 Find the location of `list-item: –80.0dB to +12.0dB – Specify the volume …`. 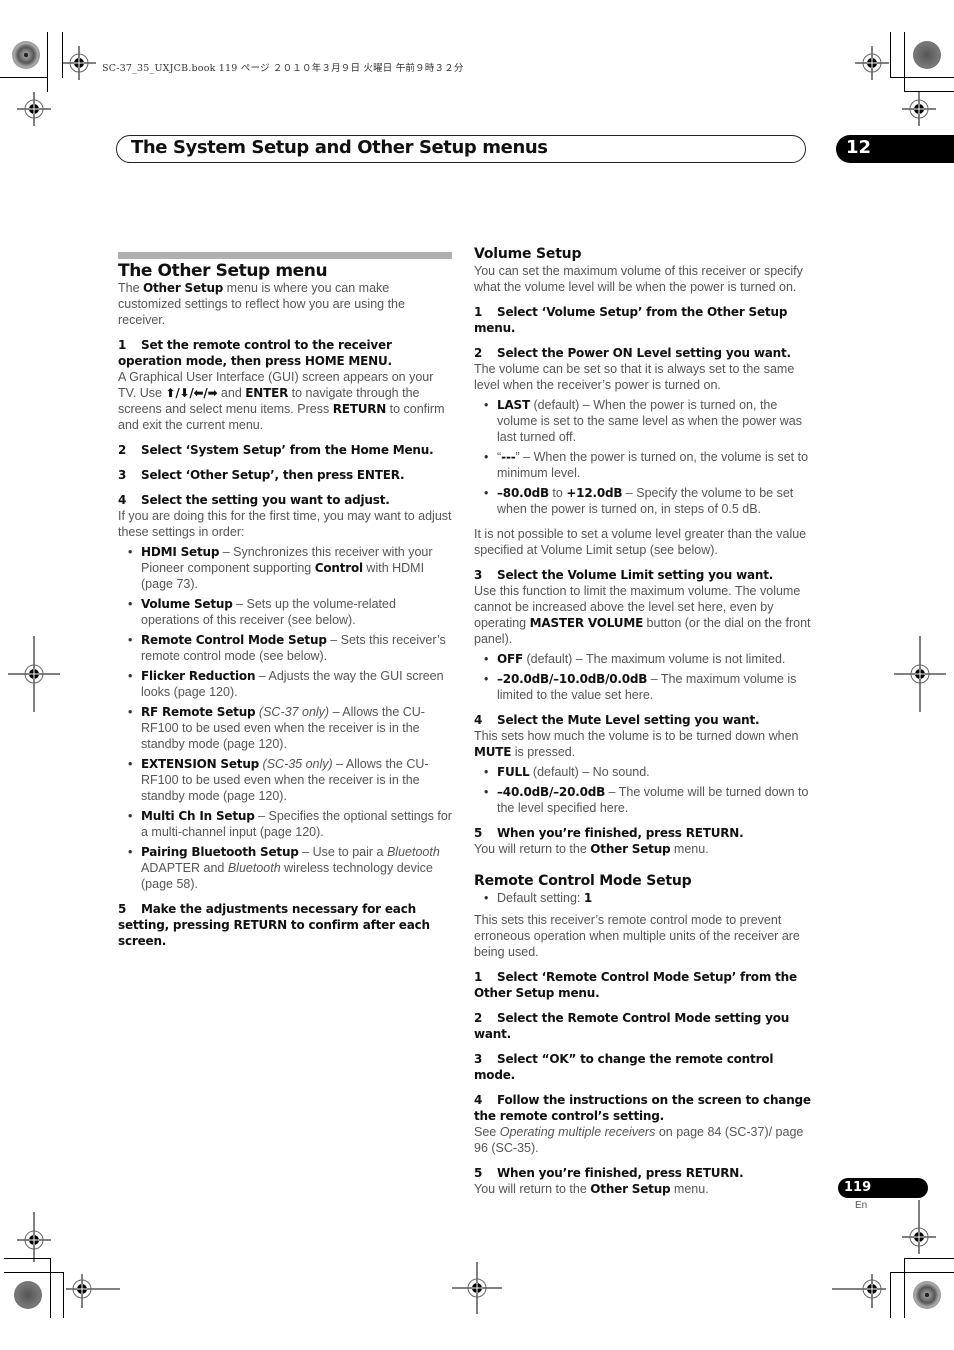

list-item: –80.0dB to +12.0dB – Specify the volume … is located at coordinates (649, 501).